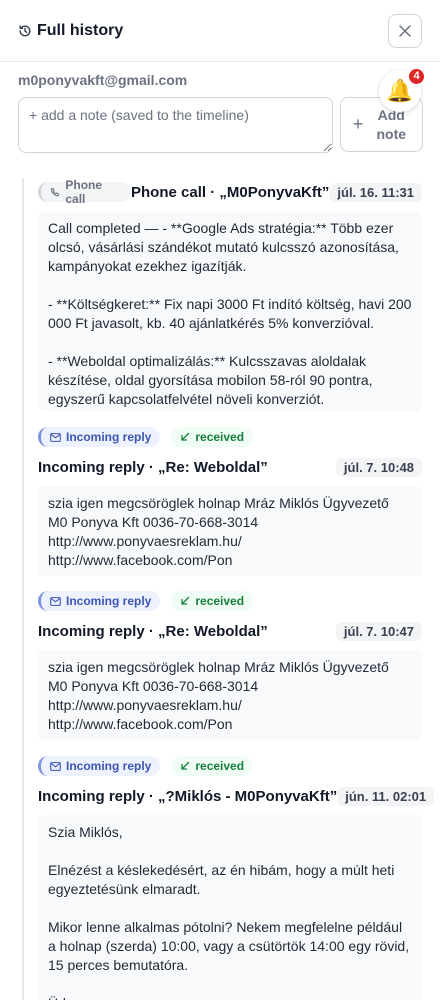 Image resolution: width=440 pixels, height=1000 pixels. What do you see at coordinates (25, 30) in the screenshot?
I see `history-icon` at bounding box center [25, 30].